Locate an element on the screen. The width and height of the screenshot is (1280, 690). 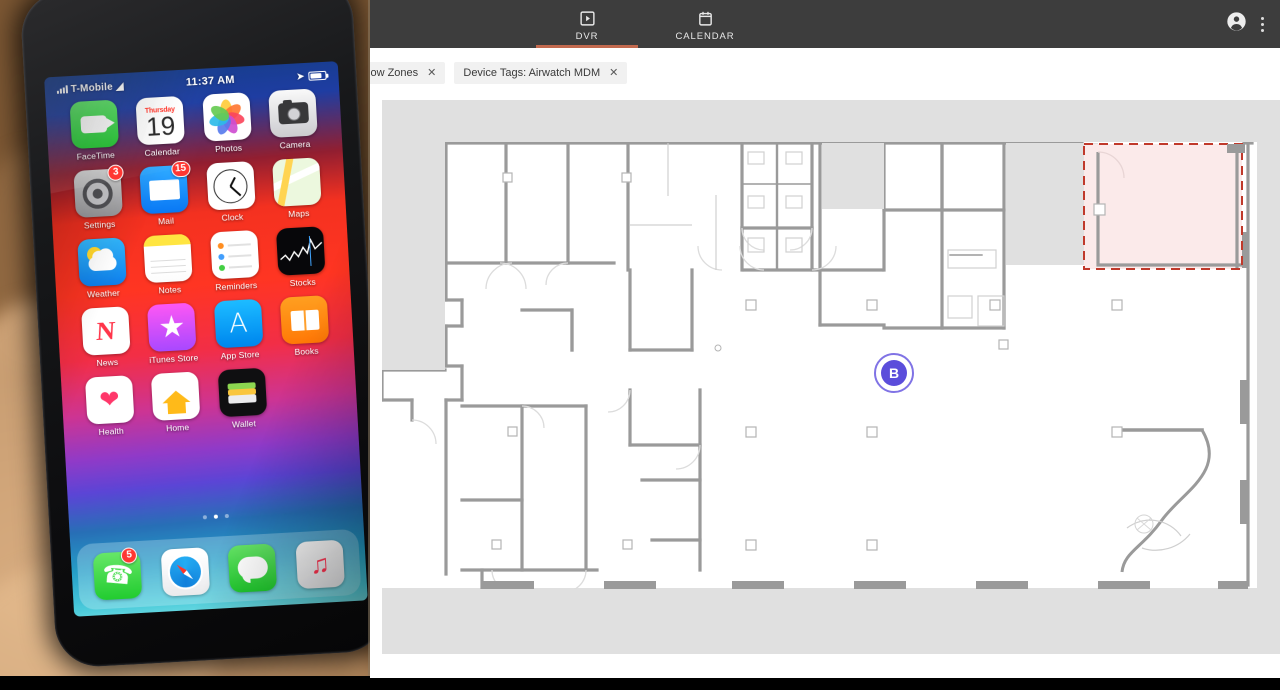
tab-dvr: DVR is located at coordinates (587, 24).